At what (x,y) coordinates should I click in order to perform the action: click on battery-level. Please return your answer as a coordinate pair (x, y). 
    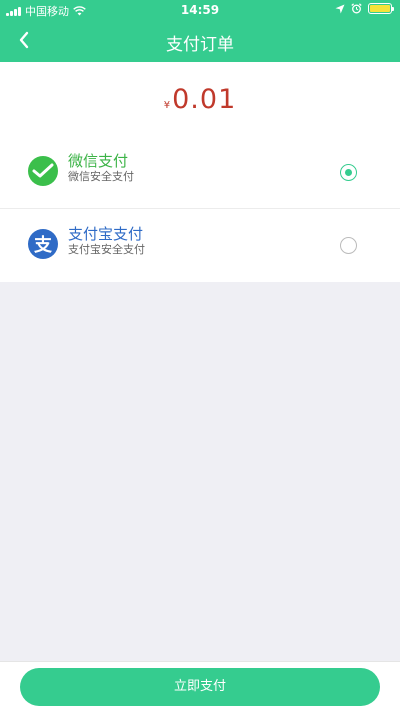
    Looking at the image, I should click on (380, 8).